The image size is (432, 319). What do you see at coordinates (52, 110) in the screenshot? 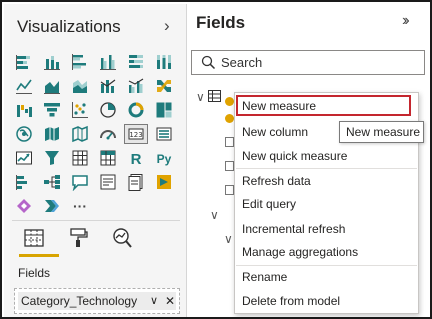
I see `funnel-chart-icon` at bounding box center [52, 110].